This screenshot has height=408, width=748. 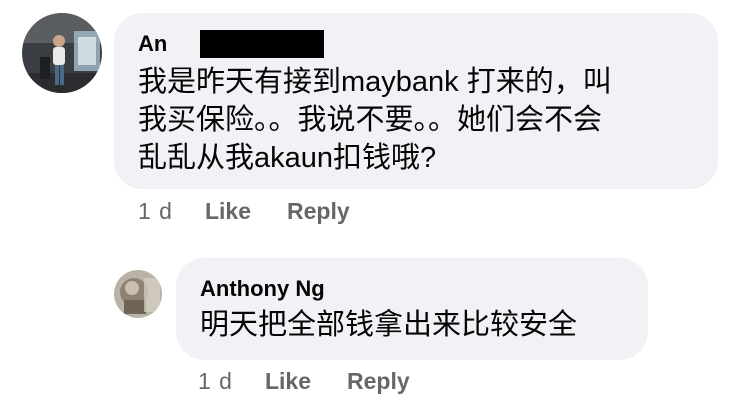 I want to click on commenter-avatar, so click(x=62, y=53).